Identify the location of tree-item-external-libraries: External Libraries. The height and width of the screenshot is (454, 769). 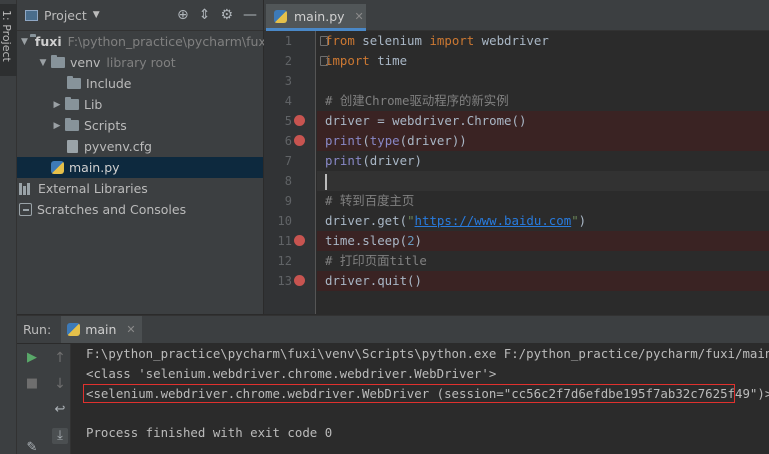
(140, 188).